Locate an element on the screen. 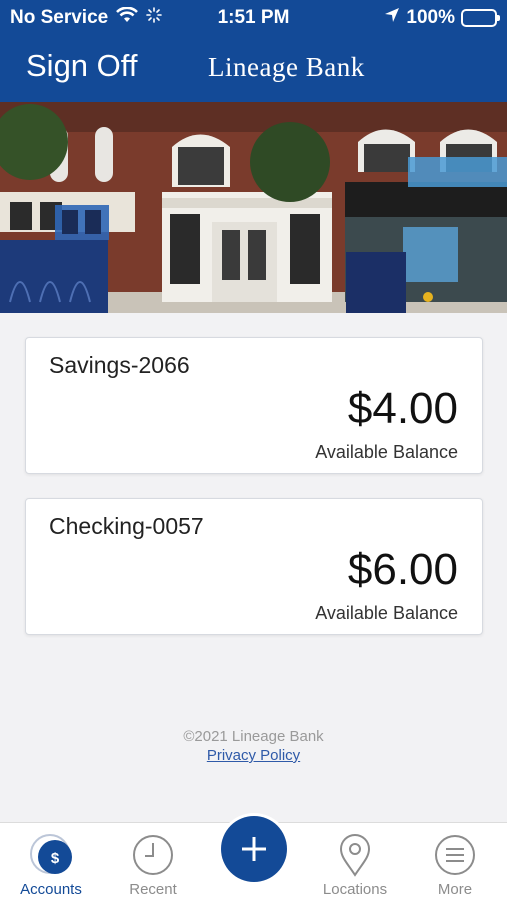 The width and height of the screenshot is (507, 900). privacy-policy-link: Privacy Policy is located at coordinates (253, 755).